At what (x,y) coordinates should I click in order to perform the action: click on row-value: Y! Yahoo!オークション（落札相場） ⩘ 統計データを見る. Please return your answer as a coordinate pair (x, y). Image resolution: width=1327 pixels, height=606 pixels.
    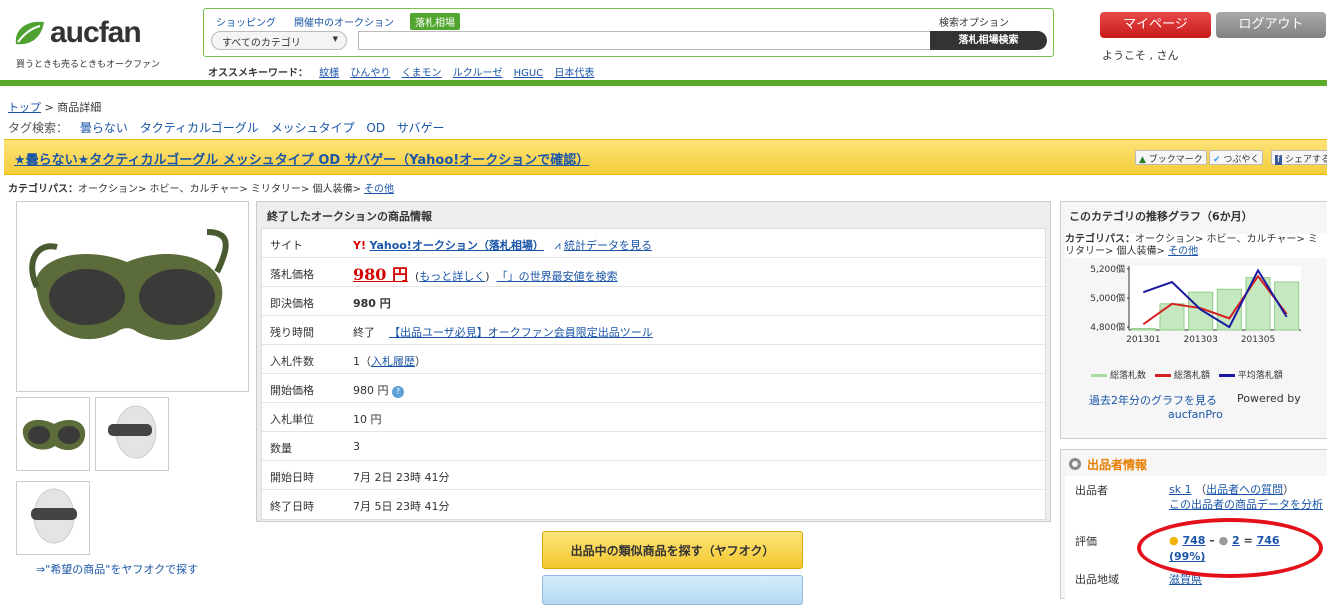
    Looking at the image, I should click on (502, 245).